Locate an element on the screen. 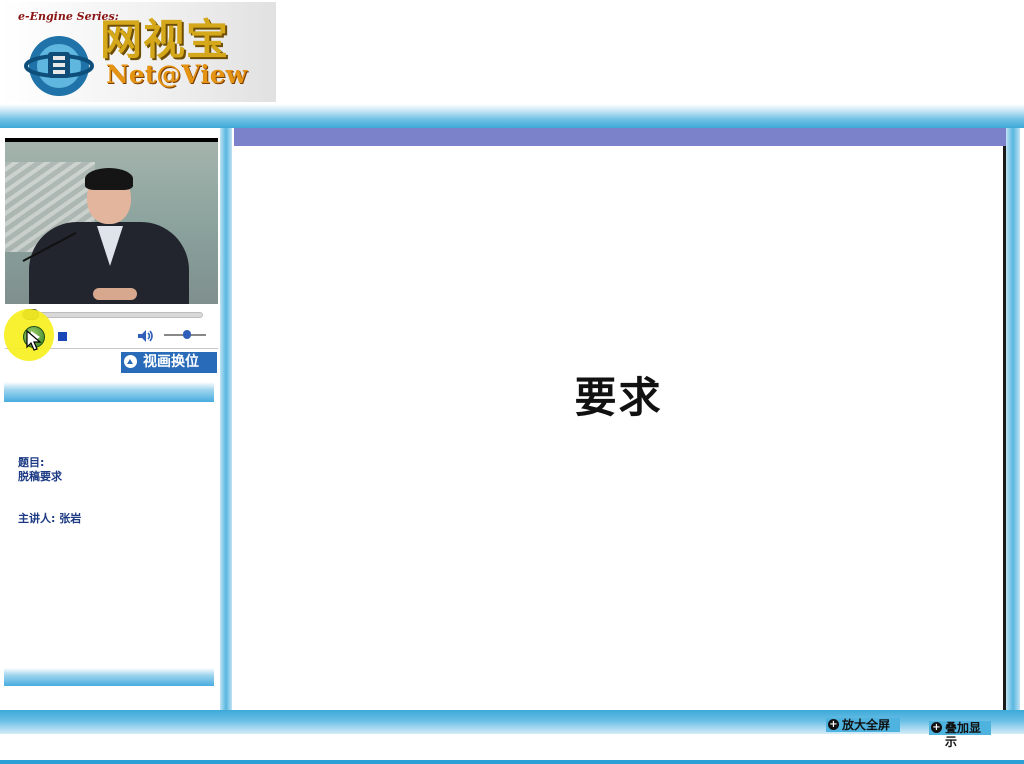 This screenshot has width=1024, height=764. slide-content-text: 要求 is located at coordinates (618, 397).